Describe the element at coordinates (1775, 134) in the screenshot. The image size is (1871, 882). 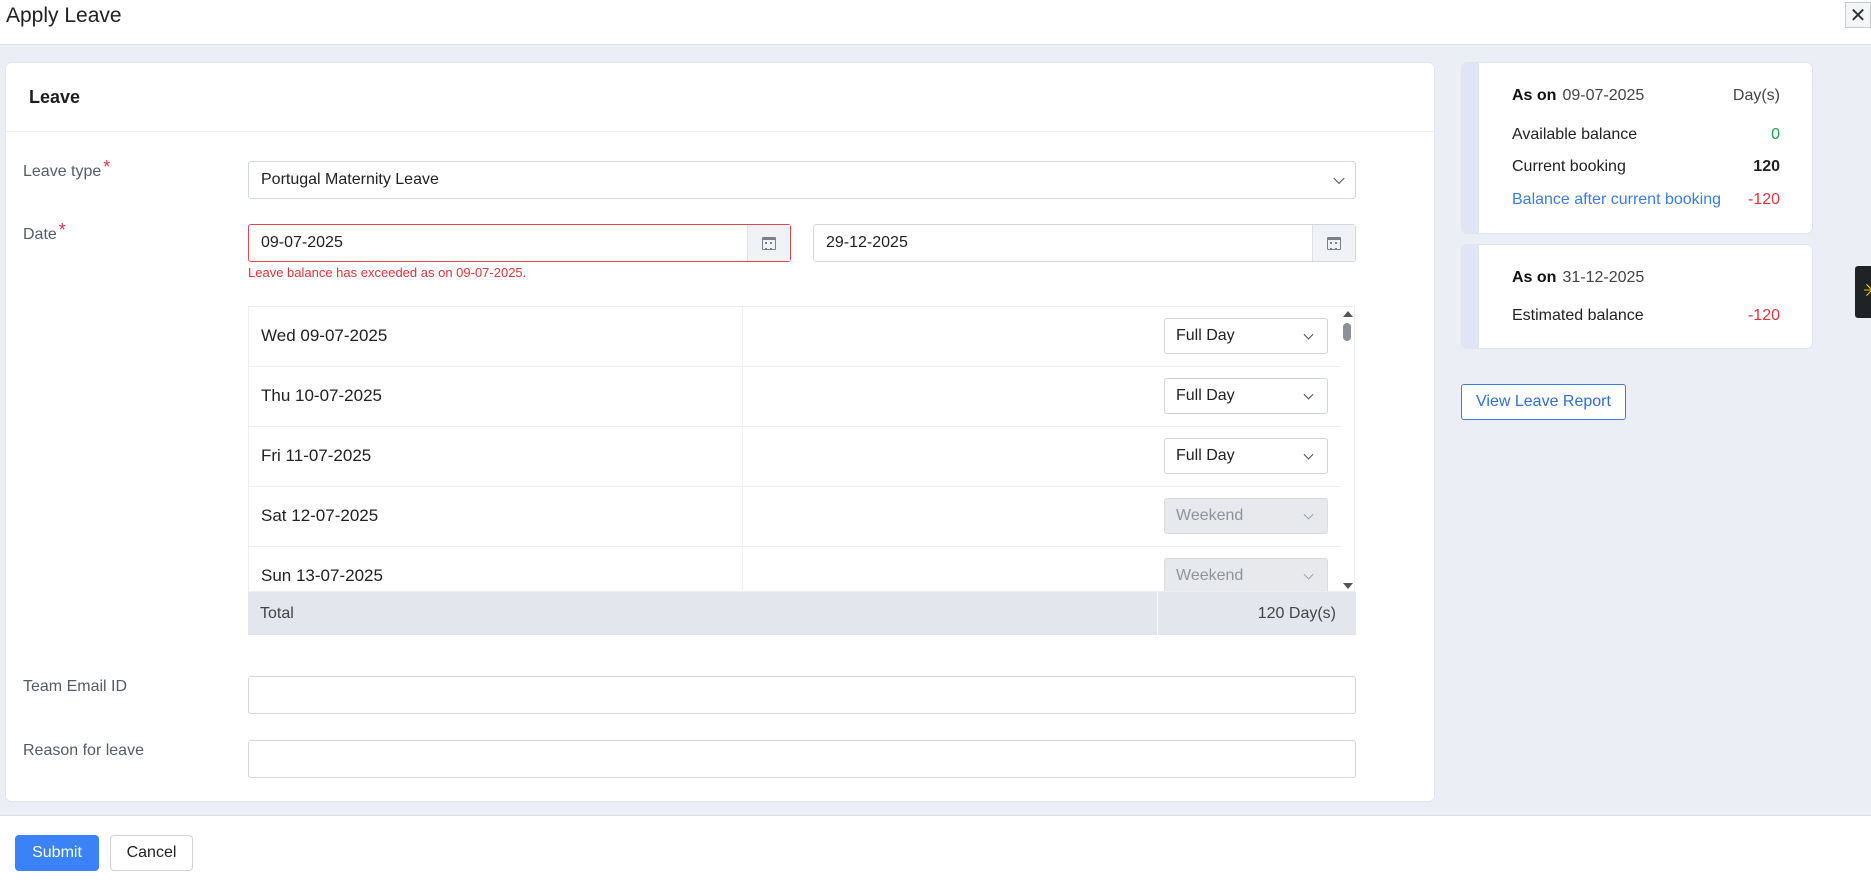
I see `available-balance-value: 0` at that location.